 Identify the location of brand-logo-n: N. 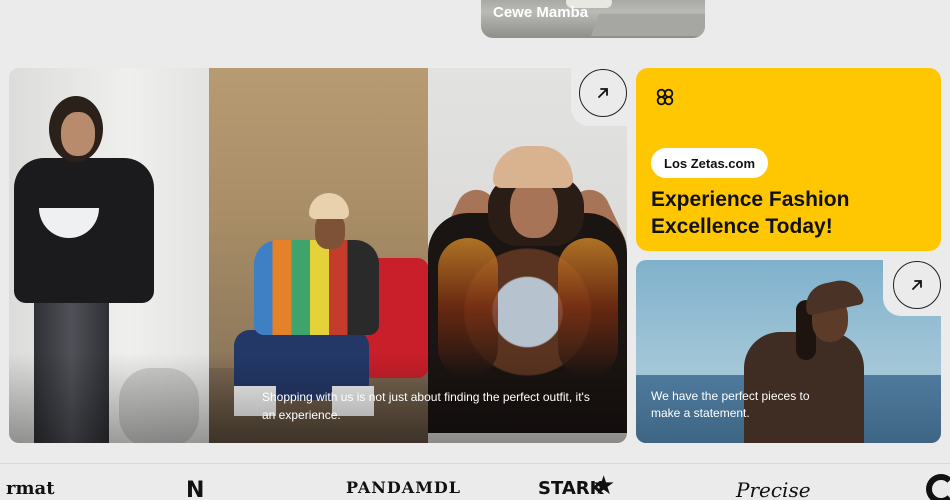
(195, 489).